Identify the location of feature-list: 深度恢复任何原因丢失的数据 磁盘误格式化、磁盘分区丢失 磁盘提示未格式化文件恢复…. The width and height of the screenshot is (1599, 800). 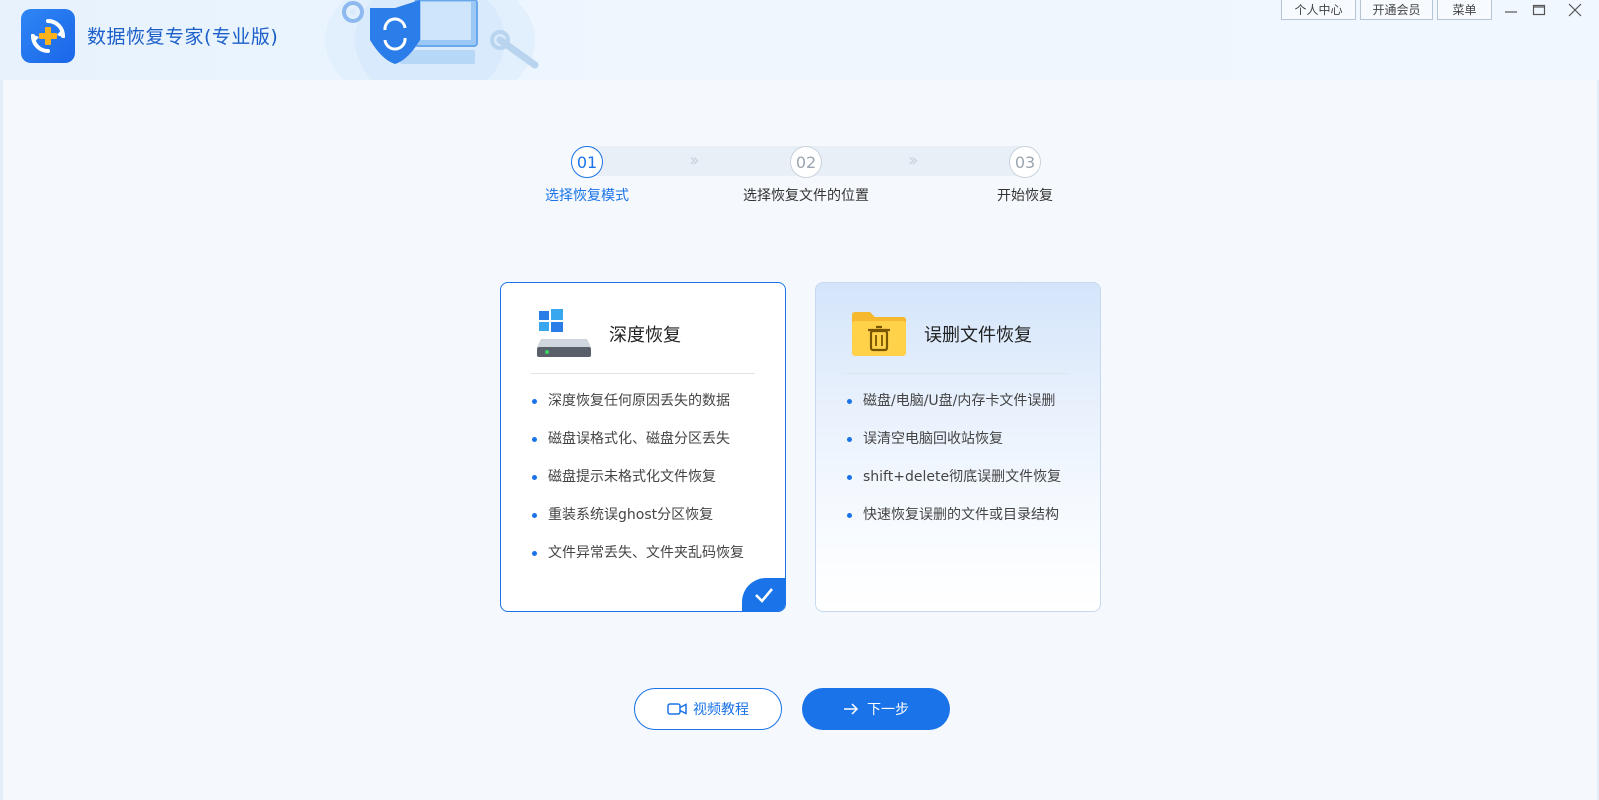
(637, 486).